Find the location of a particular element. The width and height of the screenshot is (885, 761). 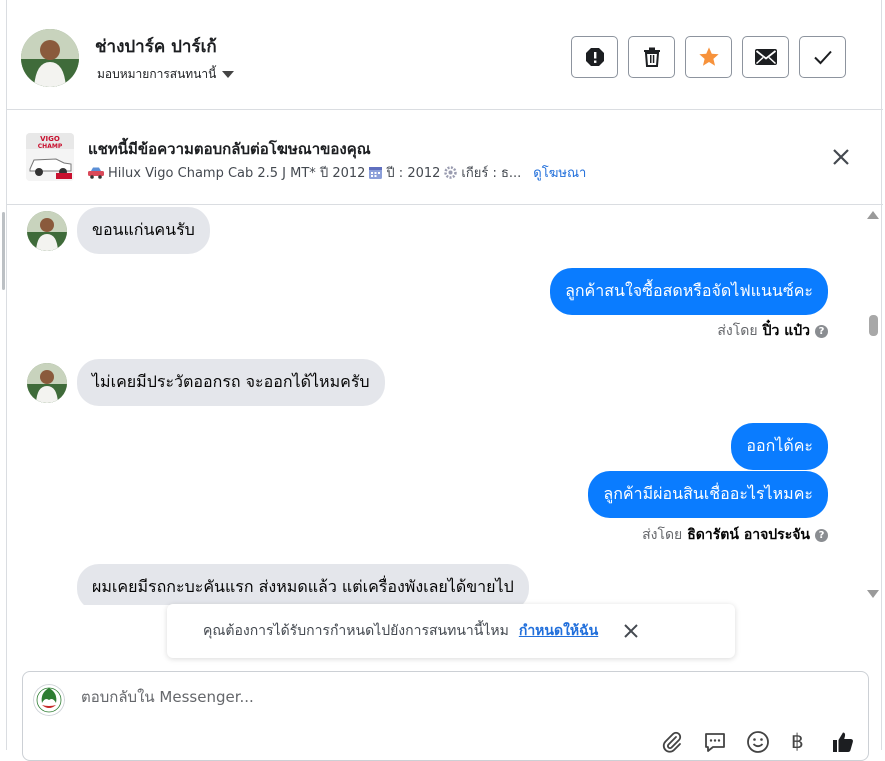

incoming-message: ไม่เคยมีประวัตออกรถ จะออกได้ไหมครับ is located at coordinates (206, 382).